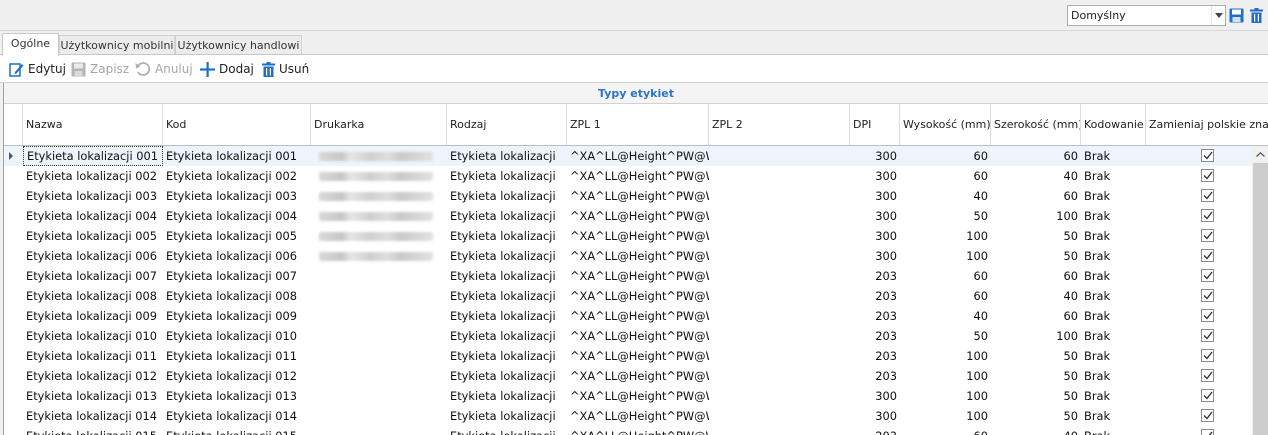 Image resolution: width=1268 pixels, height=435 pixels. Describe the element at coordinates (237, 124) in the screenshot. I see `column-header-kod: Kod` at that location.